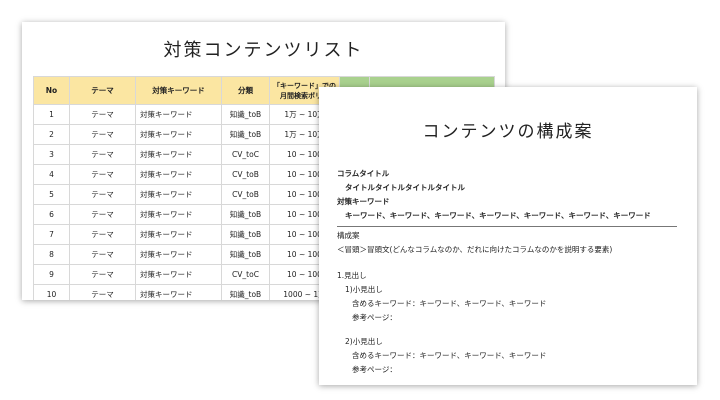 The image size is (720, 400). I want to click on cell-no: 10, so click(51, 292).